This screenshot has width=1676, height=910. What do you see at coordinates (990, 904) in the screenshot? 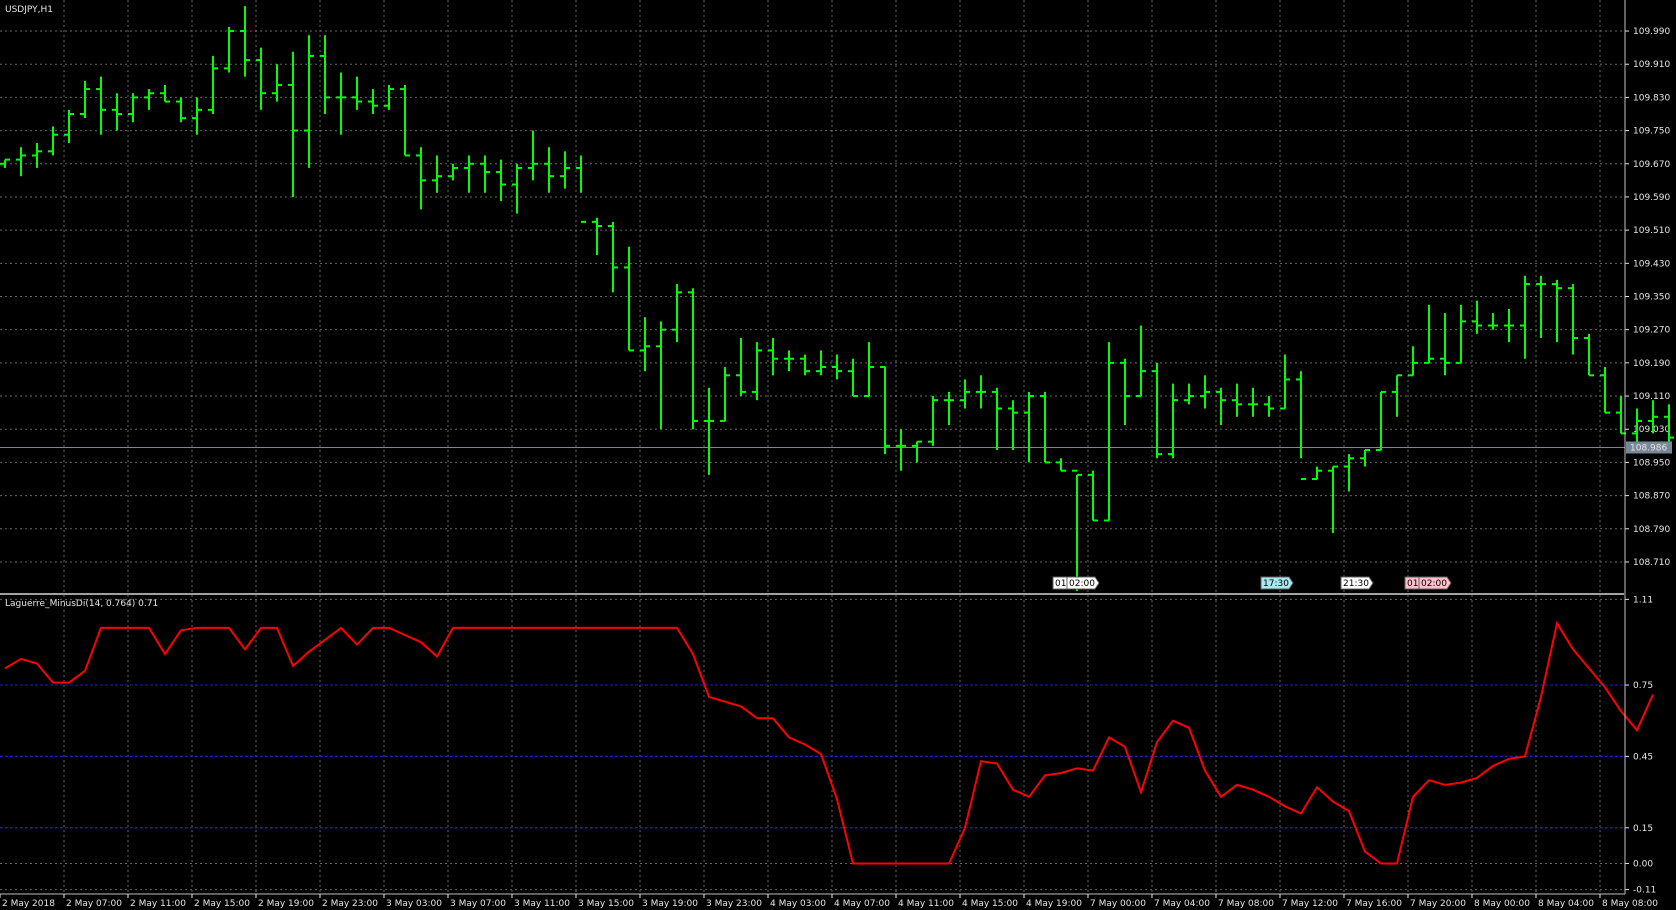
I see `time-tick-label: 4 May 15:00` at bounding box center [990, 904].